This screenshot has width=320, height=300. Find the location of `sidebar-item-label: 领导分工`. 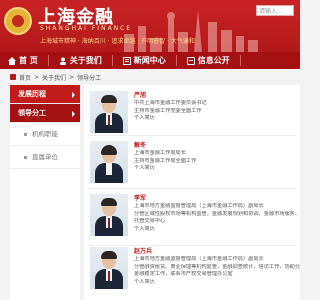

sidebar-item-label: 领导分工 is located at coordinates (32, 113).